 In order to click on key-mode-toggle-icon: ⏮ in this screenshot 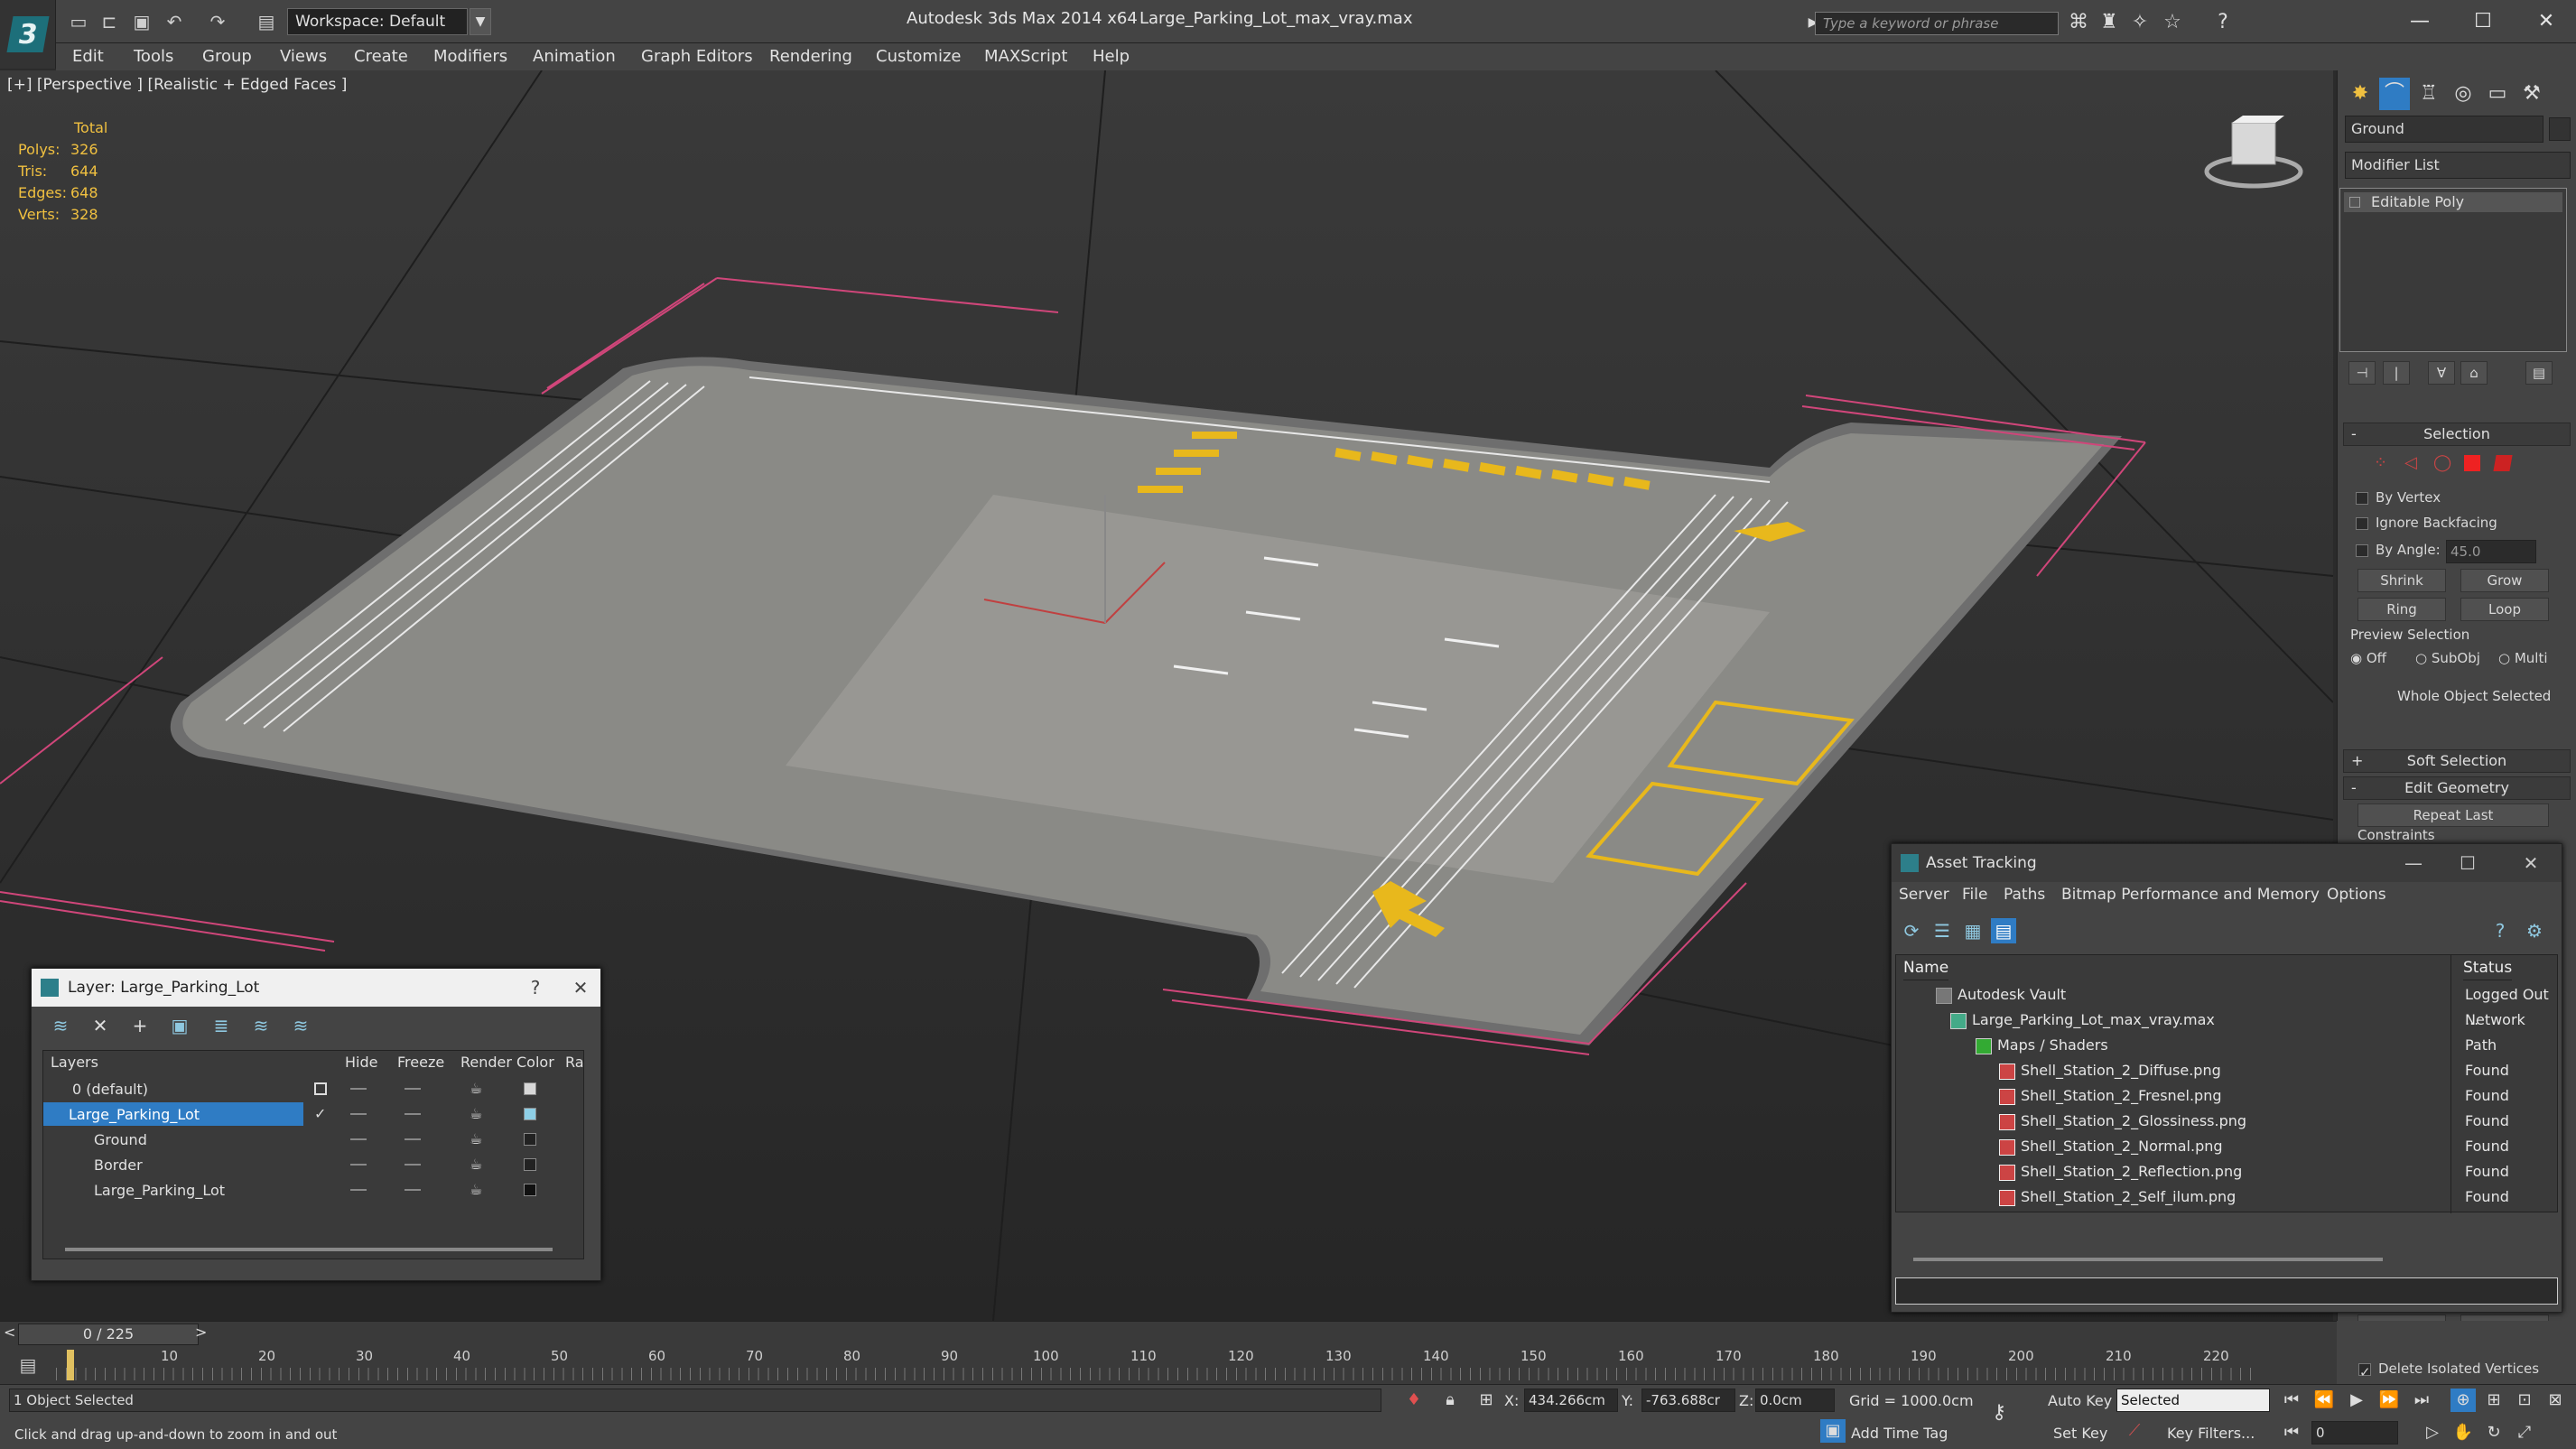, I will do `click(2291, 1432)`.